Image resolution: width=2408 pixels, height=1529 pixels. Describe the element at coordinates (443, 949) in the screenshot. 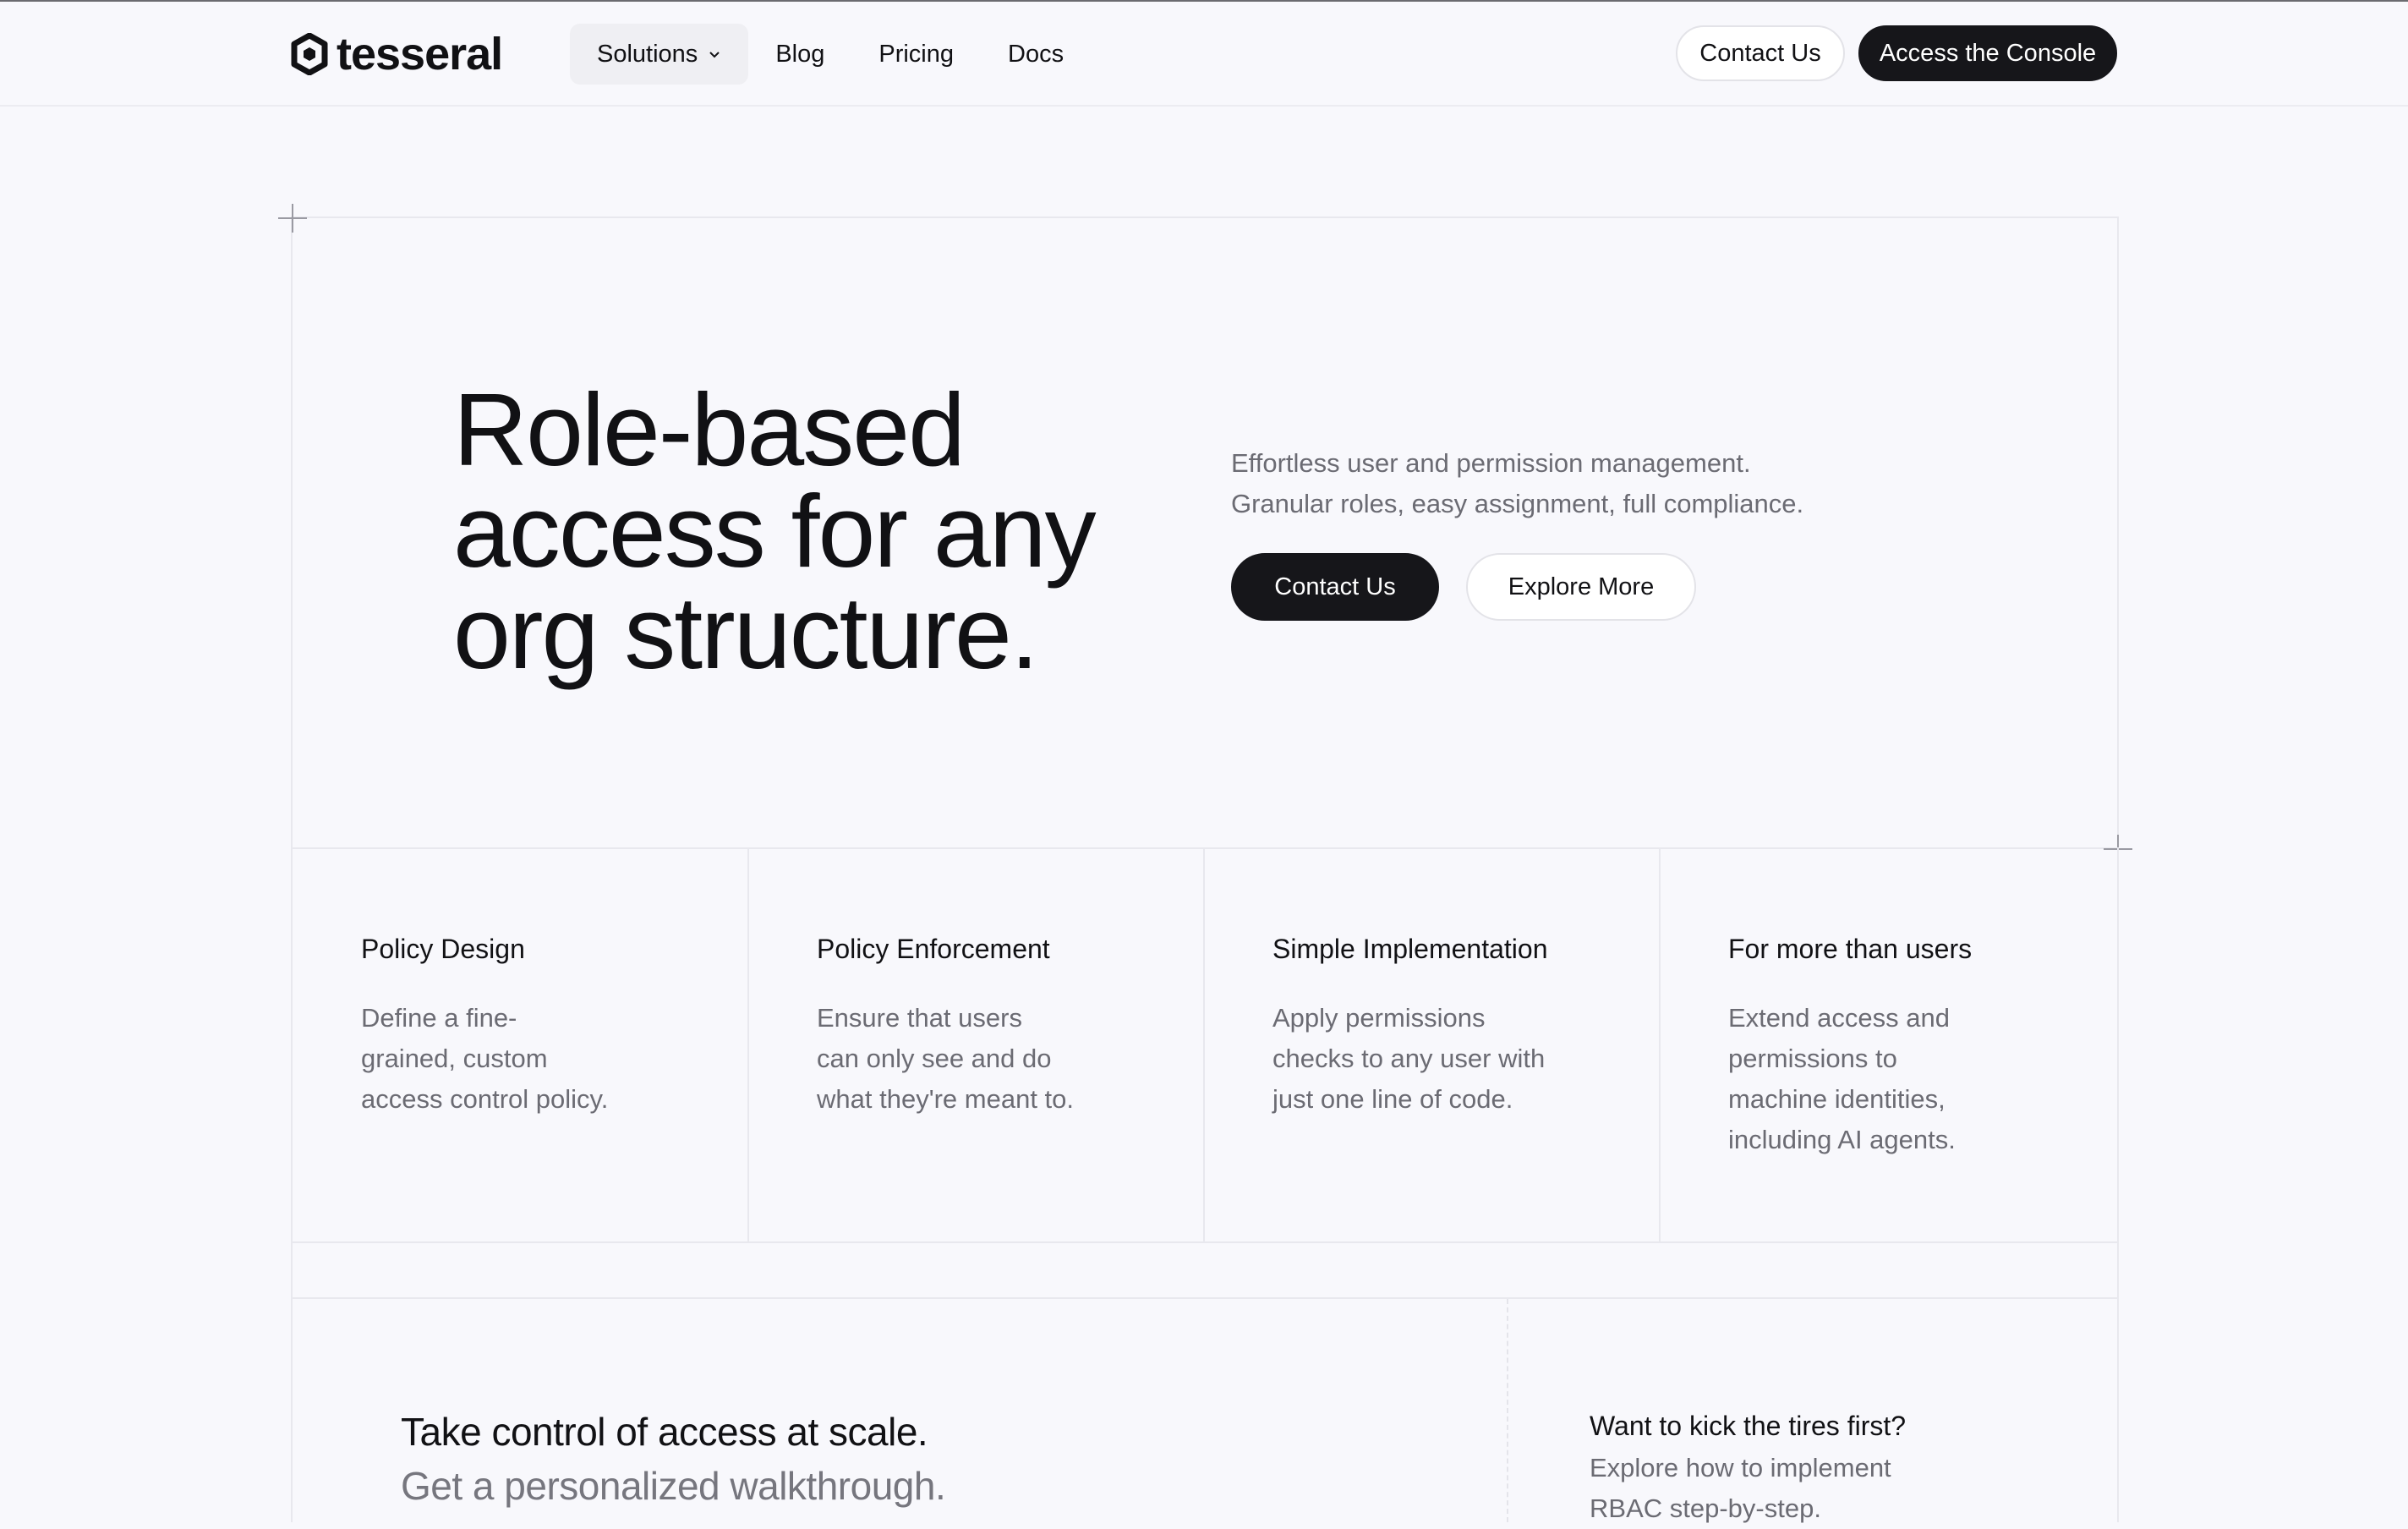

I see `feature-title: Policy Design` at that location.